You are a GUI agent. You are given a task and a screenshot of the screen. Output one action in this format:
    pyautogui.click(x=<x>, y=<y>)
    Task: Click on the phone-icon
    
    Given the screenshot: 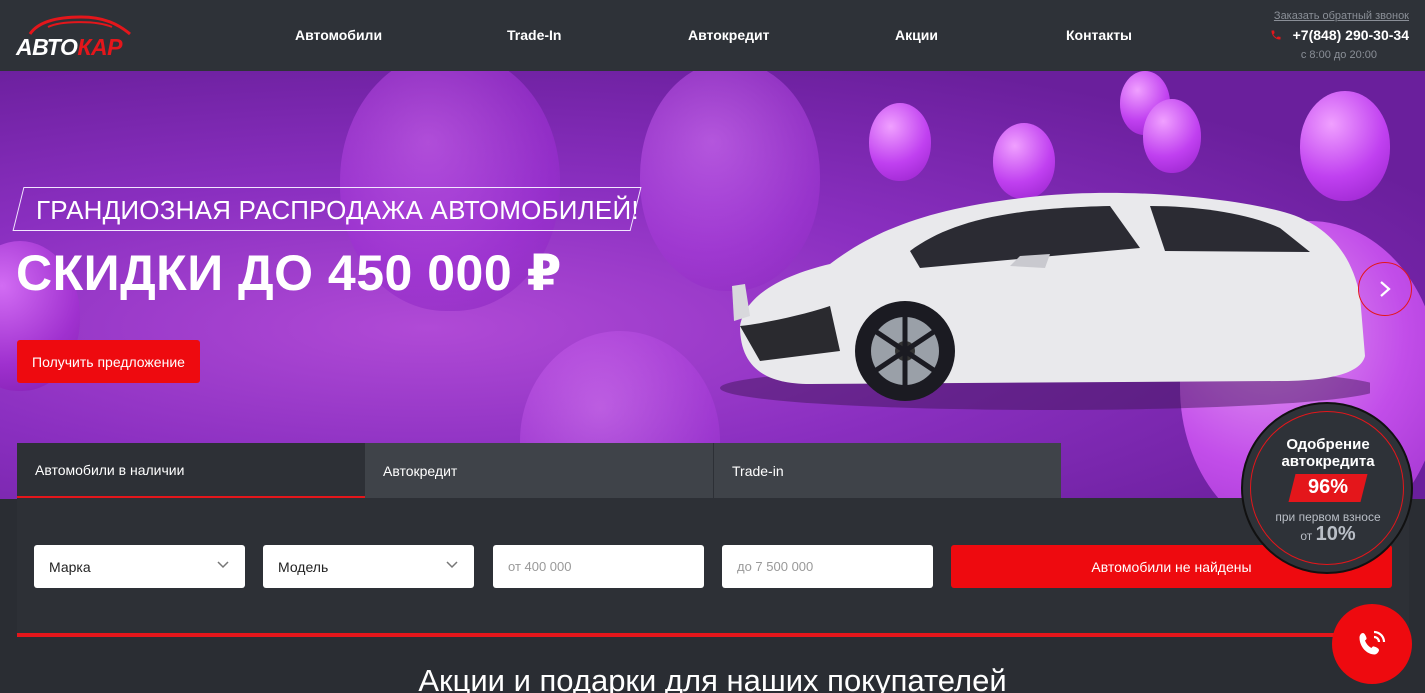 What is the action you would take?
    pyautogui.click(x=1276, y=35)
    